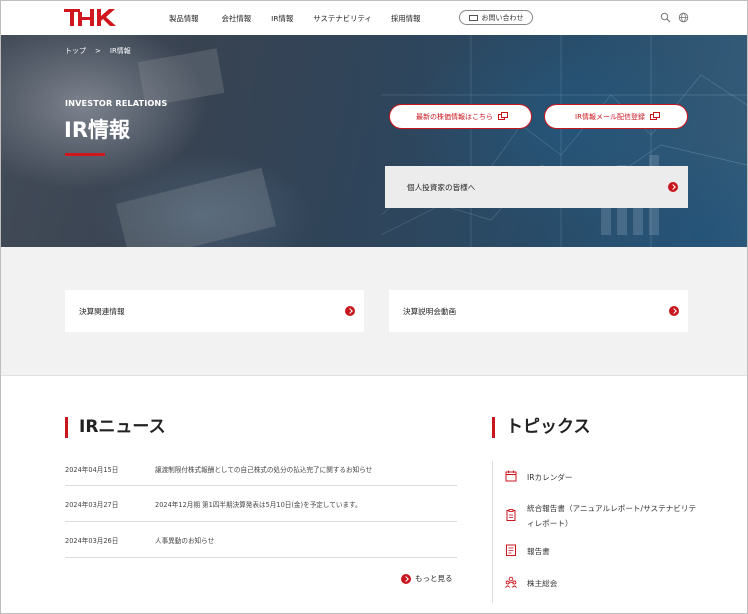 Image resolution: width=748 pixels, height=614 pixels. Describe the element at coordinates (214, 311) in the screenshot. I see `financial-results-link: 決算関連情報` at that location.